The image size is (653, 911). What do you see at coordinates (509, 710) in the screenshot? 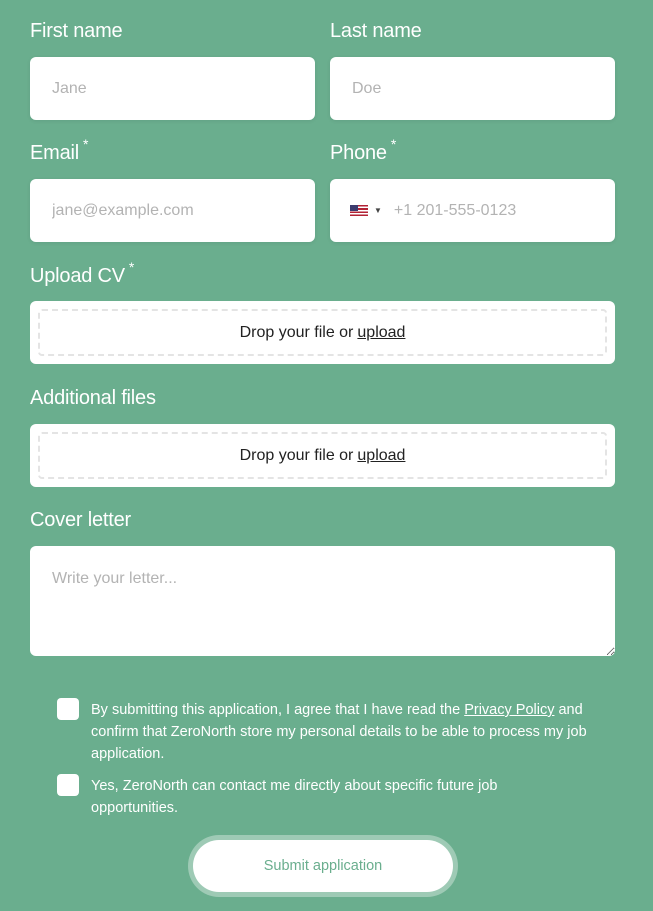
I see `privacy-policy-link: Privacy Policy` at bounding box center [509, 710].